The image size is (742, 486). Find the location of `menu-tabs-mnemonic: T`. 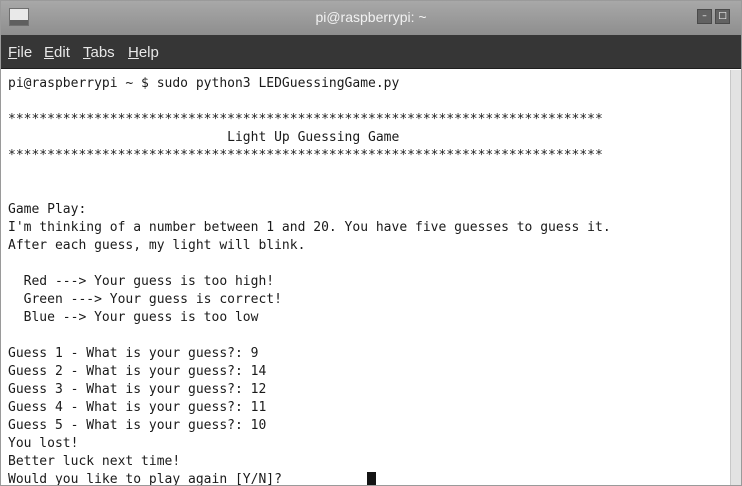

menu-tabs-mnemonic: T is located at coordinates (87, 52).